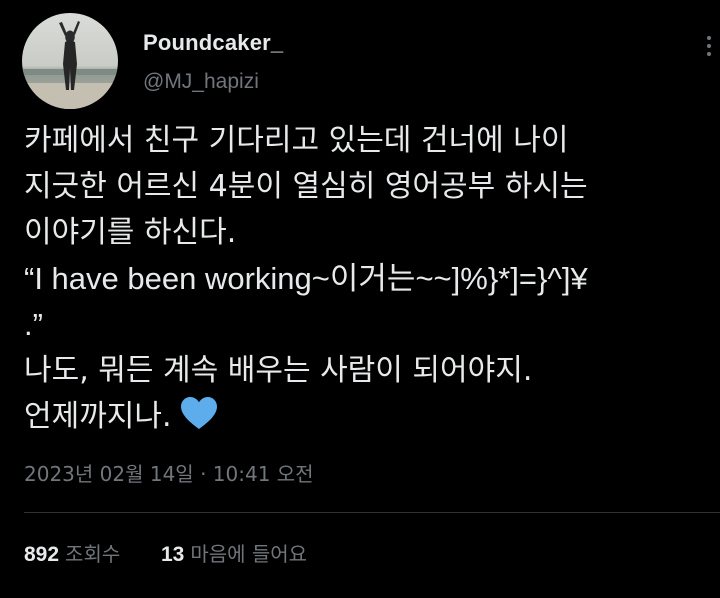 The height and width of the screenshot is (598, 720). Describe the element at coordinates (249, 554) in the screenshot. I see `likes-label: 마음에 들어요` at that location.